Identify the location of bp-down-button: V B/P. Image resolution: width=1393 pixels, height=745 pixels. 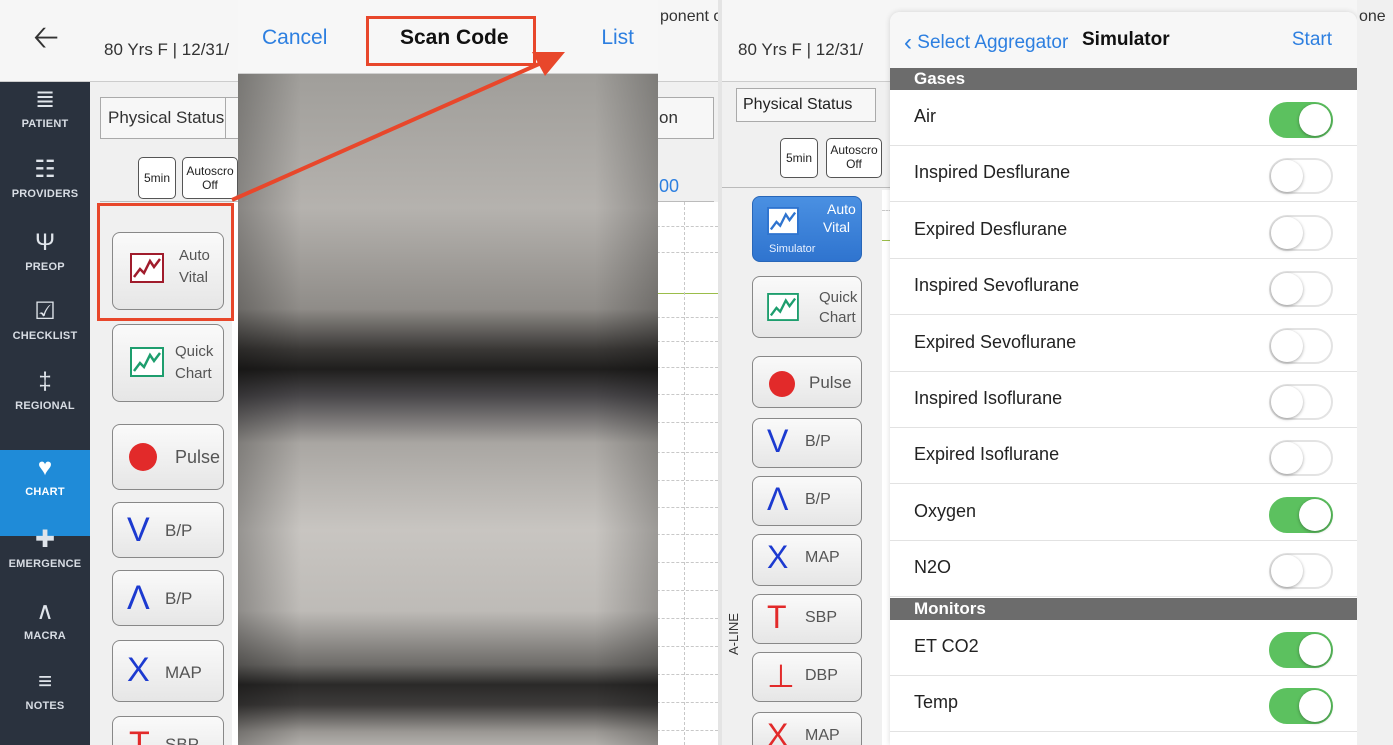
(168, 530).